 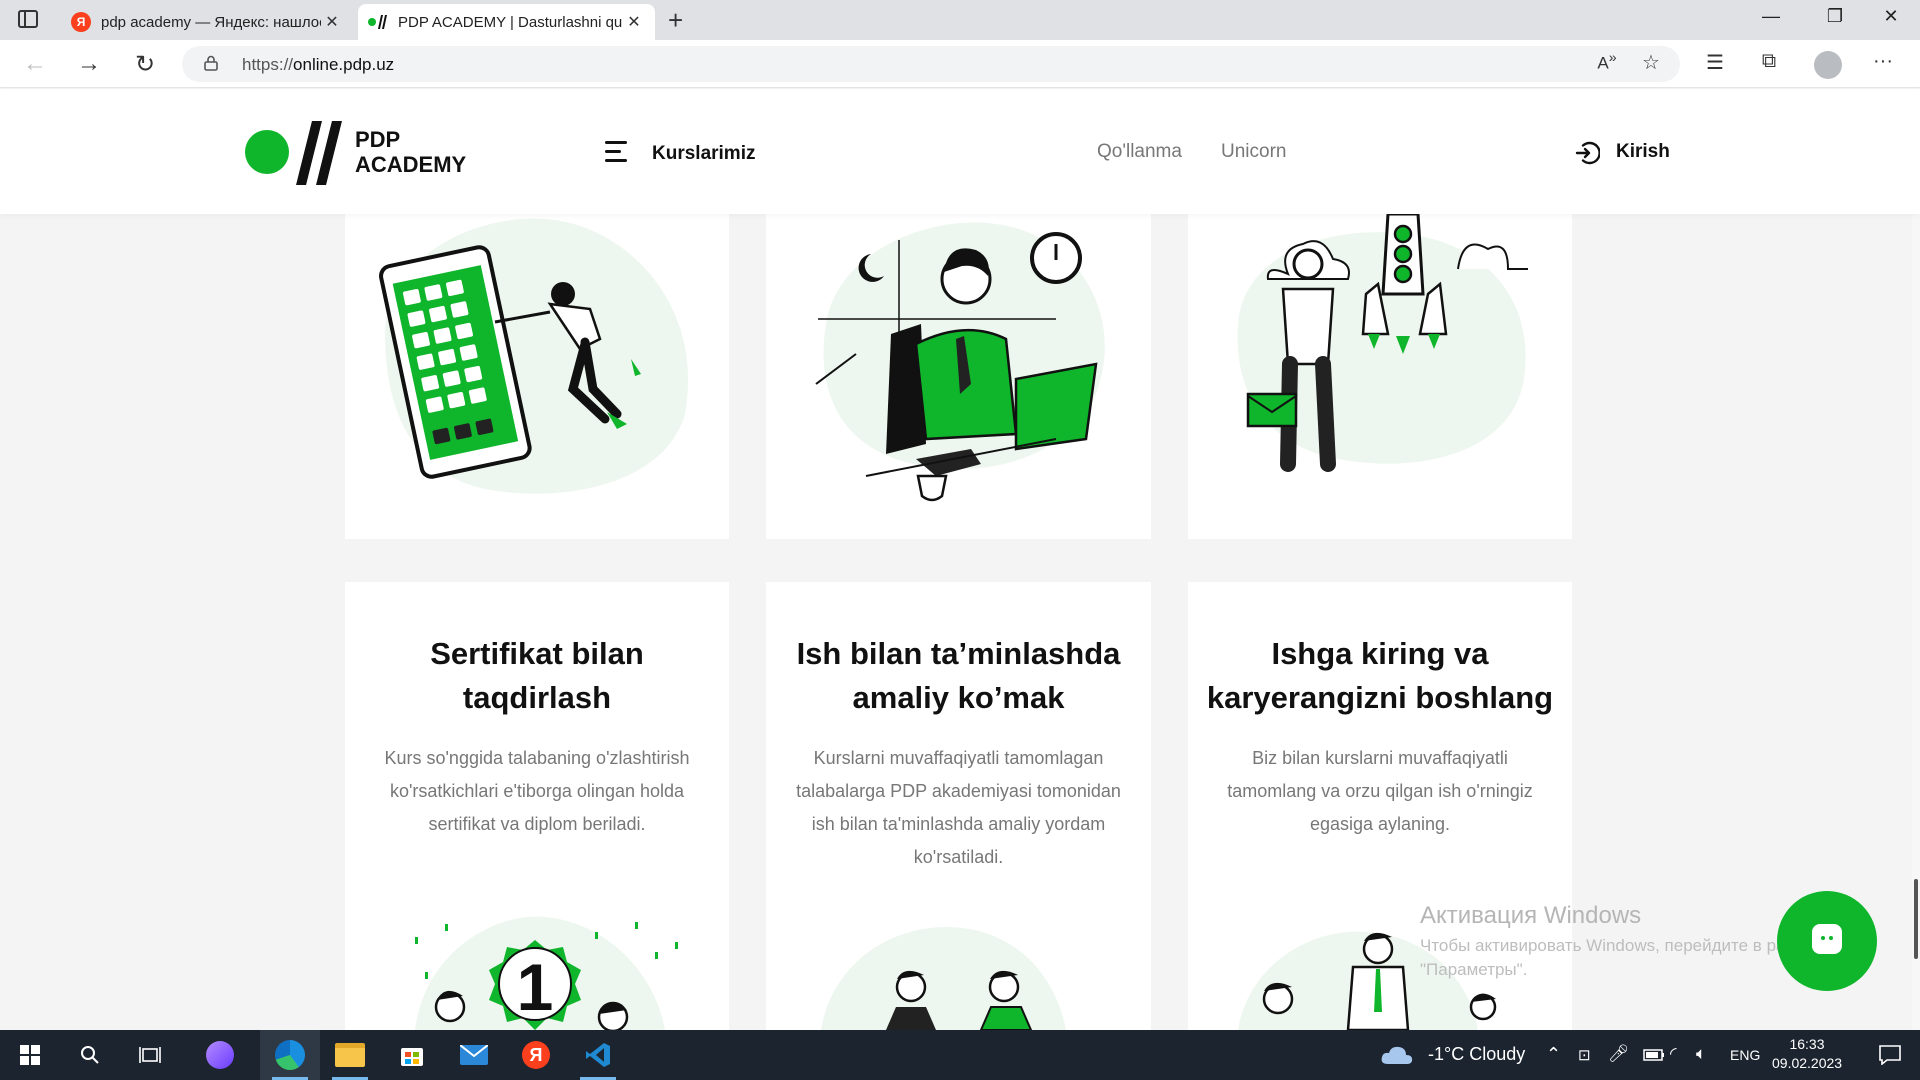 What do you see at coordinates (1397, 1055) in the screenshot?
I see `weather-cloud-icon` at bounding box center [1397, 1055].